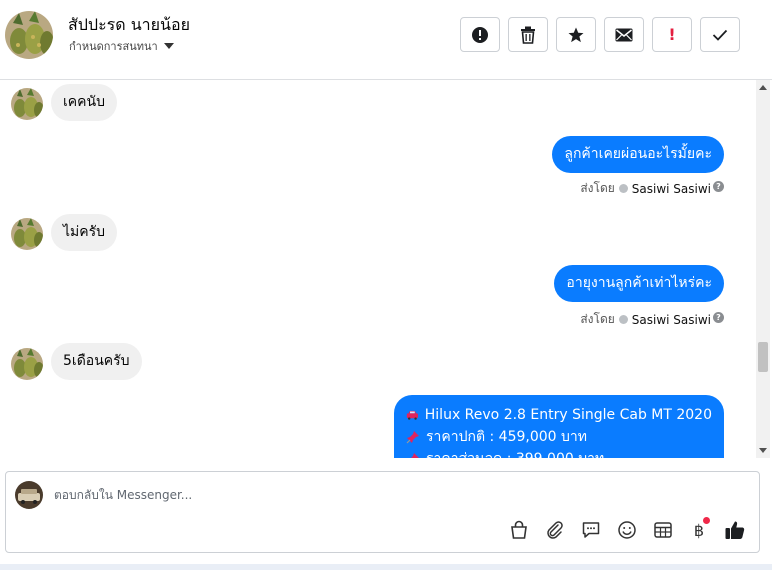 The image size is (772, 570). I want to click on outgoing-message: อายุงานลูกค้าเท่าไหร่คะ, so click(639, 283).